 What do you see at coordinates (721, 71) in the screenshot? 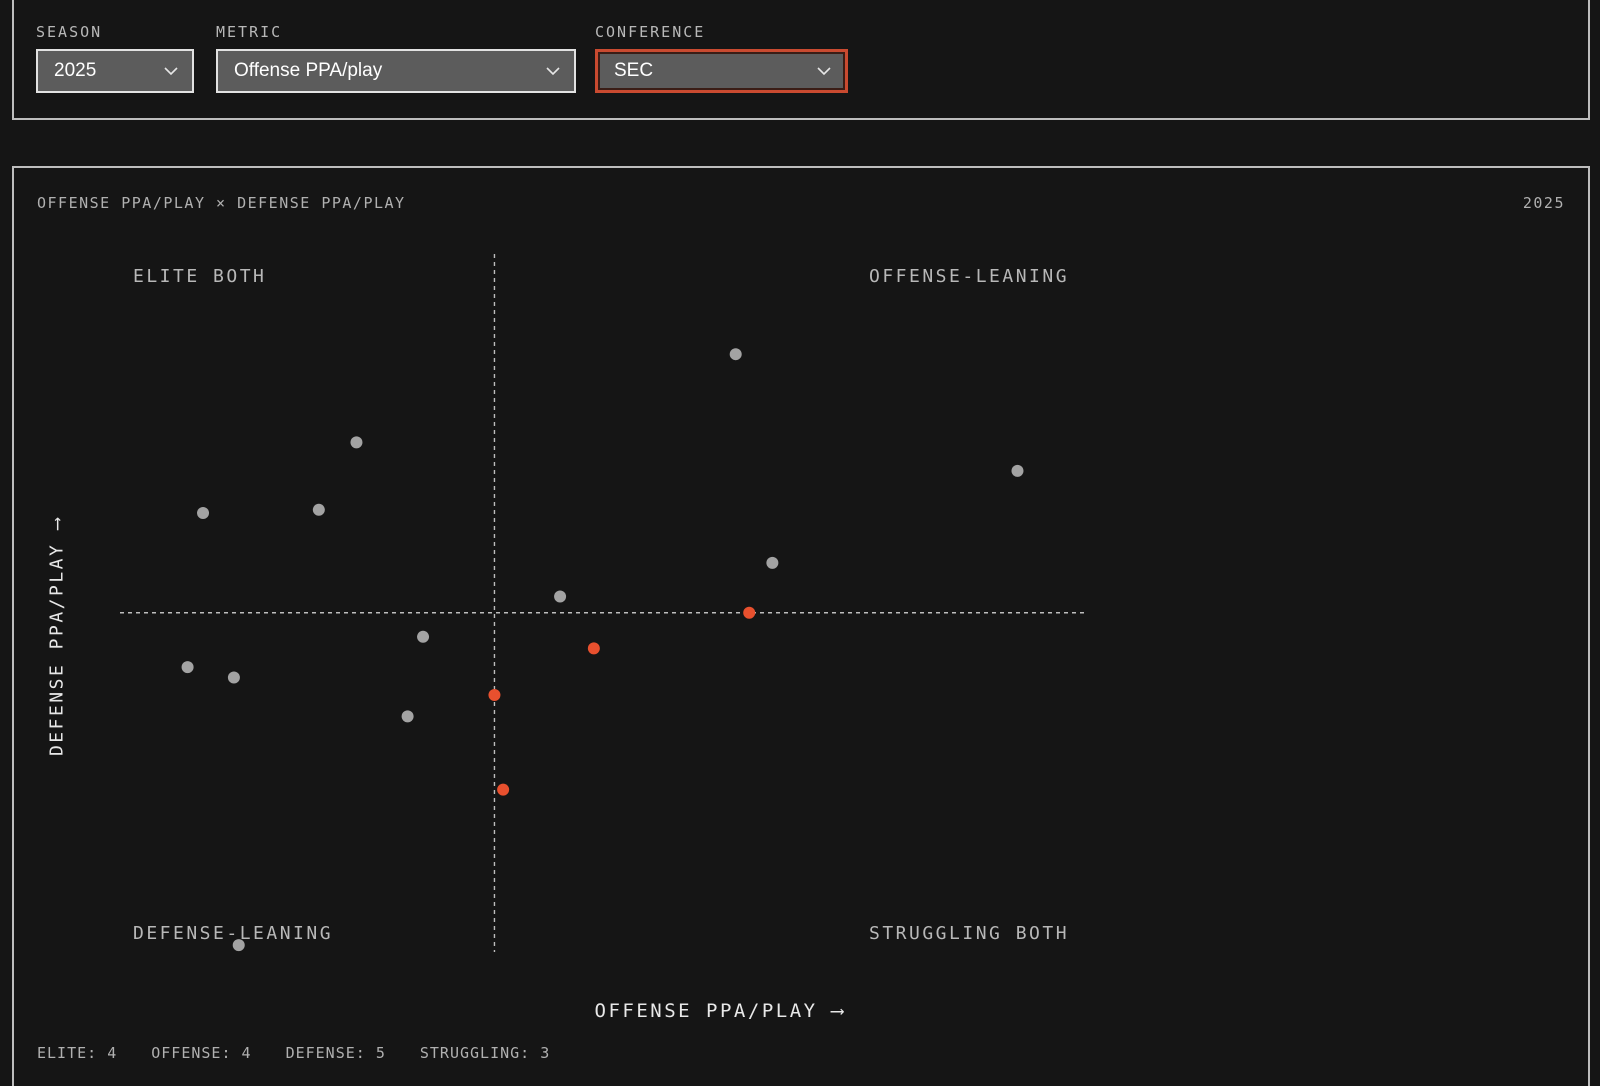
I see `conference-select: SEC` at bounding box center [721, 71].